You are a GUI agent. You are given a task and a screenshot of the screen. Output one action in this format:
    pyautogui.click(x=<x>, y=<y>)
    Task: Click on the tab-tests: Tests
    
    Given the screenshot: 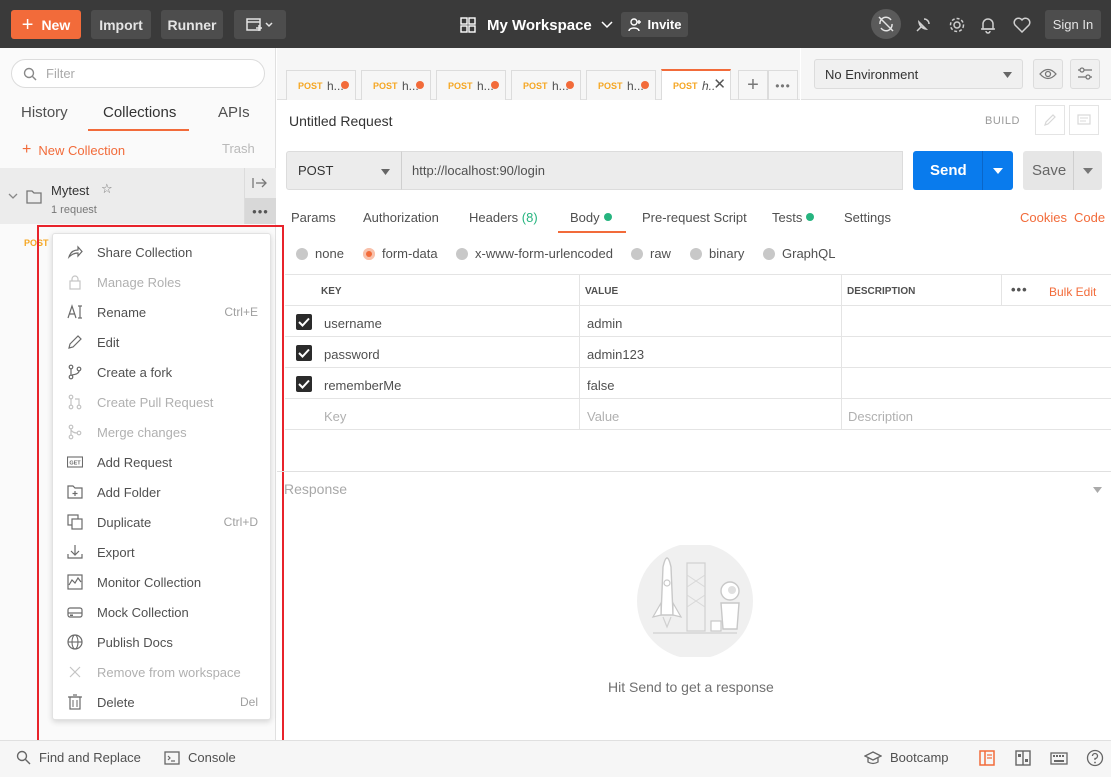 What is the action you would take?
    pyautogui.click(x=793, y=217)
    